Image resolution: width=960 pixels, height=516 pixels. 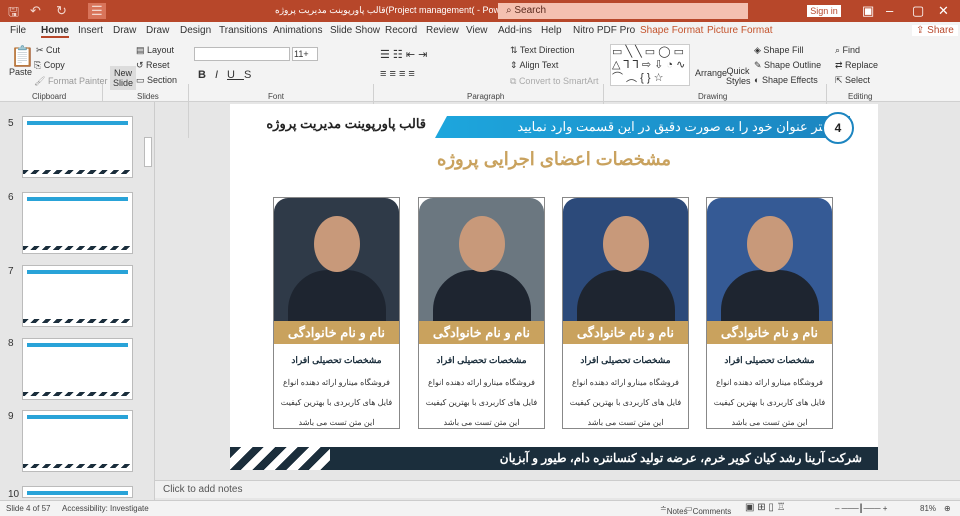 I want to click on search-input: ⌕ Search, so click(x=623, y=11).